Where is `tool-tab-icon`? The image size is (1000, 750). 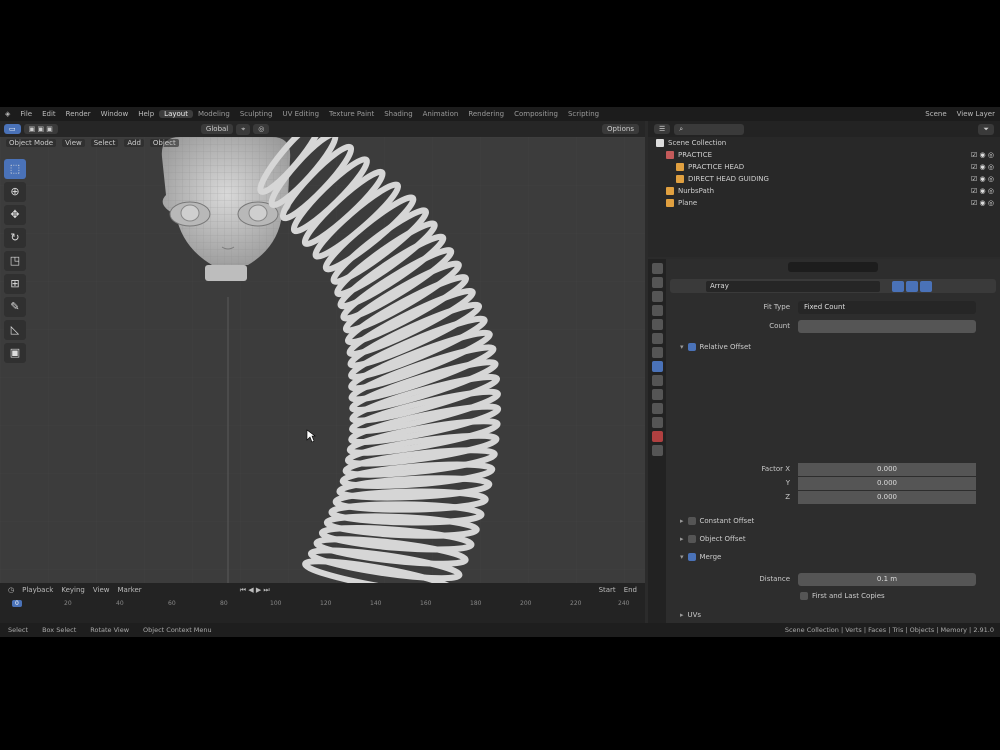 tool-tab-icon is located at coordinates (657, 268).